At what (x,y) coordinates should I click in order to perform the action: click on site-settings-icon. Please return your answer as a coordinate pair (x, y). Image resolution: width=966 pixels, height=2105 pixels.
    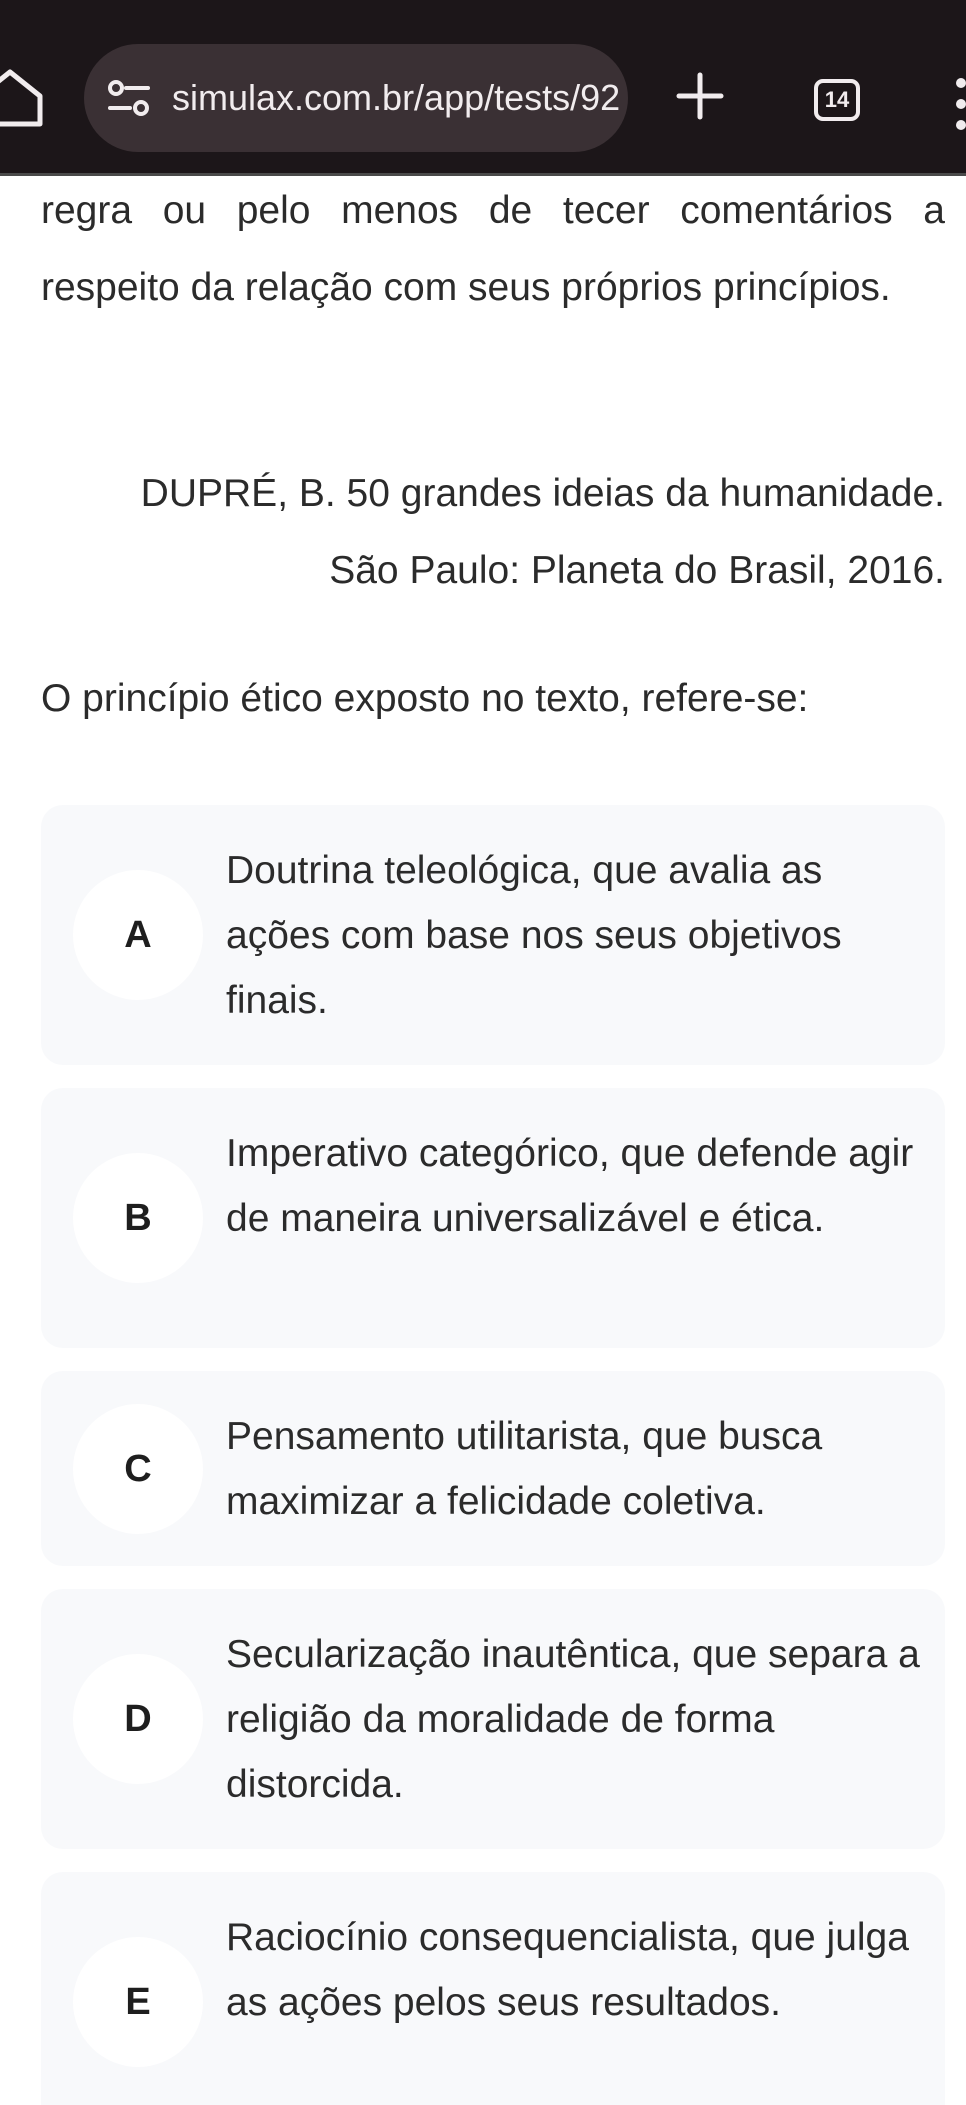
    Looking at the image, I should click on (129, 98).